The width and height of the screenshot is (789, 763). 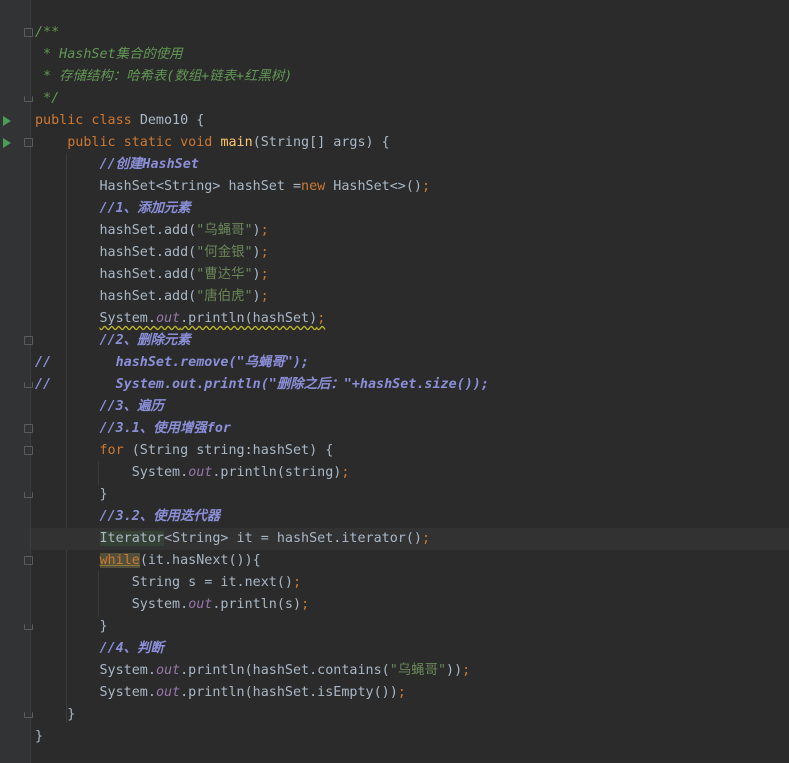 I want to click on code-line-text: public static void main(String[] args) {, so click(x=212, y=143).